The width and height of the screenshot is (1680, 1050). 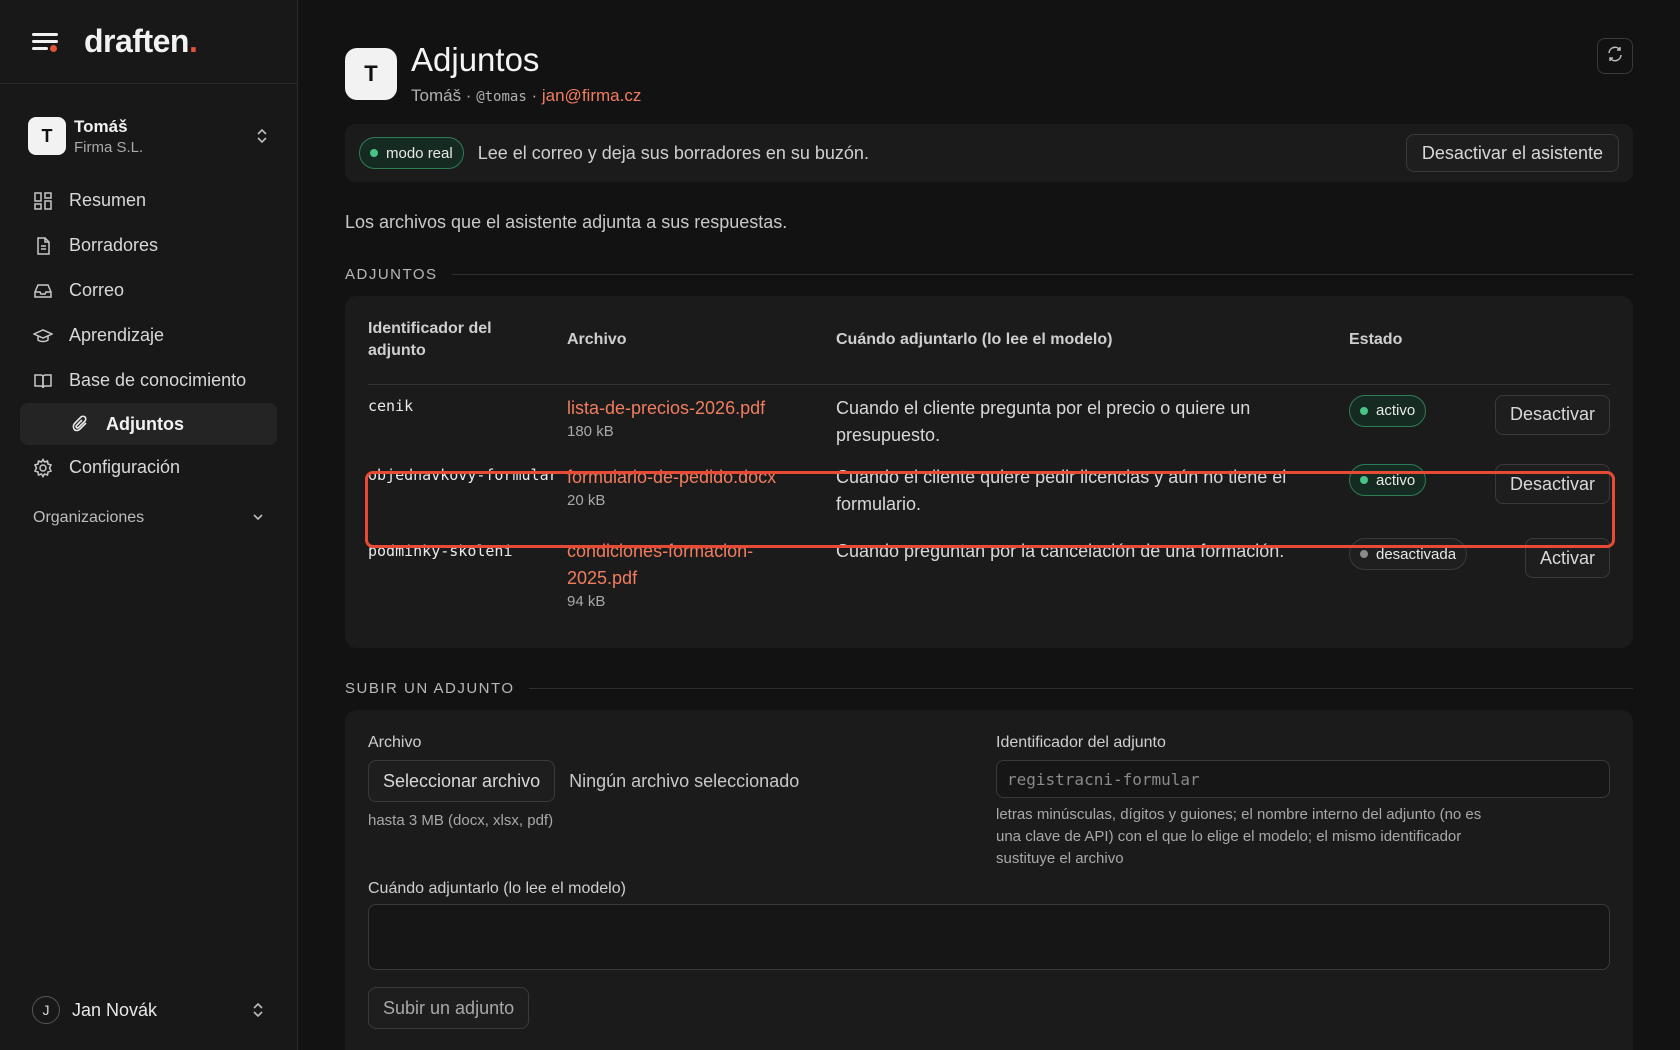 I want to click on sidebar-item-resumen: Resumen, so click(x=148, y=200).